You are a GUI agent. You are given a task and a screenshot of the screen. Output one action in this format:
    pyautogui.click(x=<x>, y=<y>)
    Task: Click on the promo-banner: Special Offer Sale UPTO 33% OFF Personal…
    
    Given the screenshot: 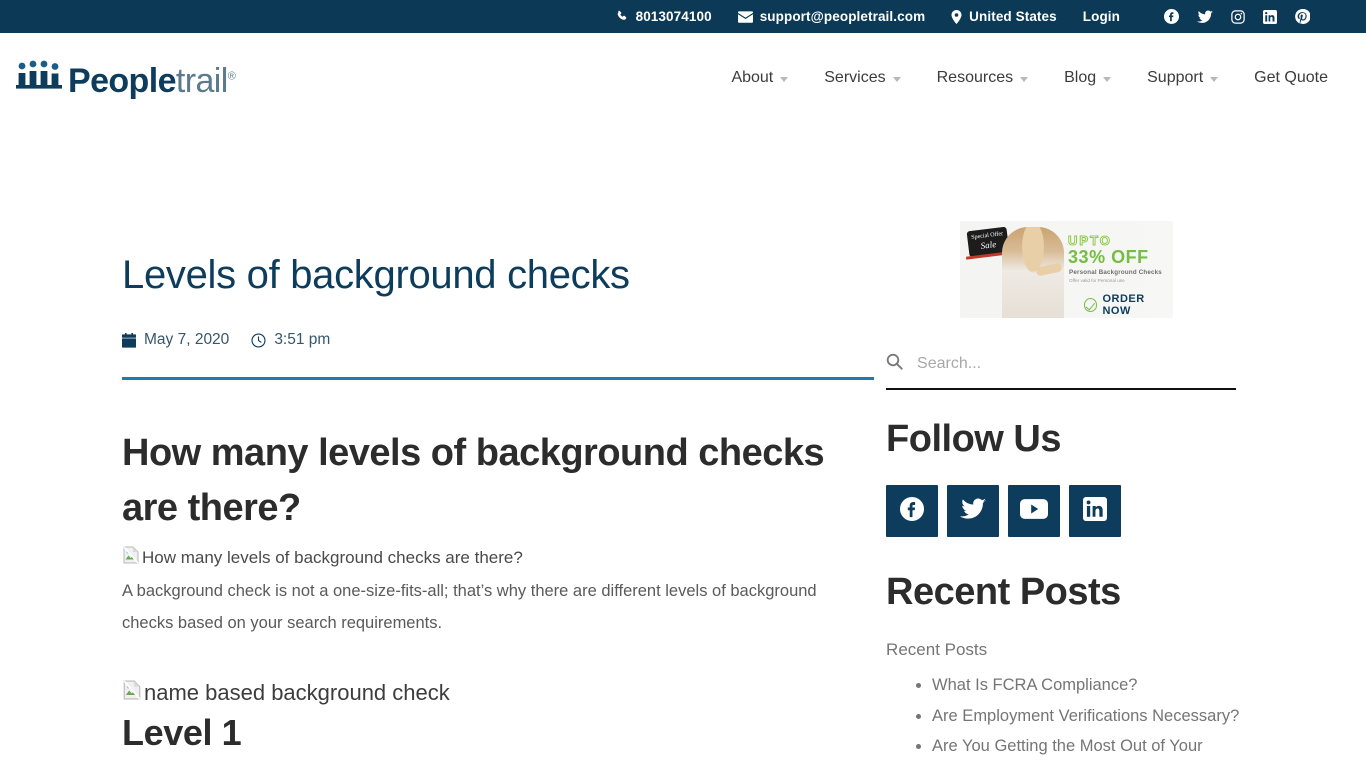 What is the action you would take?
    pyautogui.click(x=1067, y=269)
    